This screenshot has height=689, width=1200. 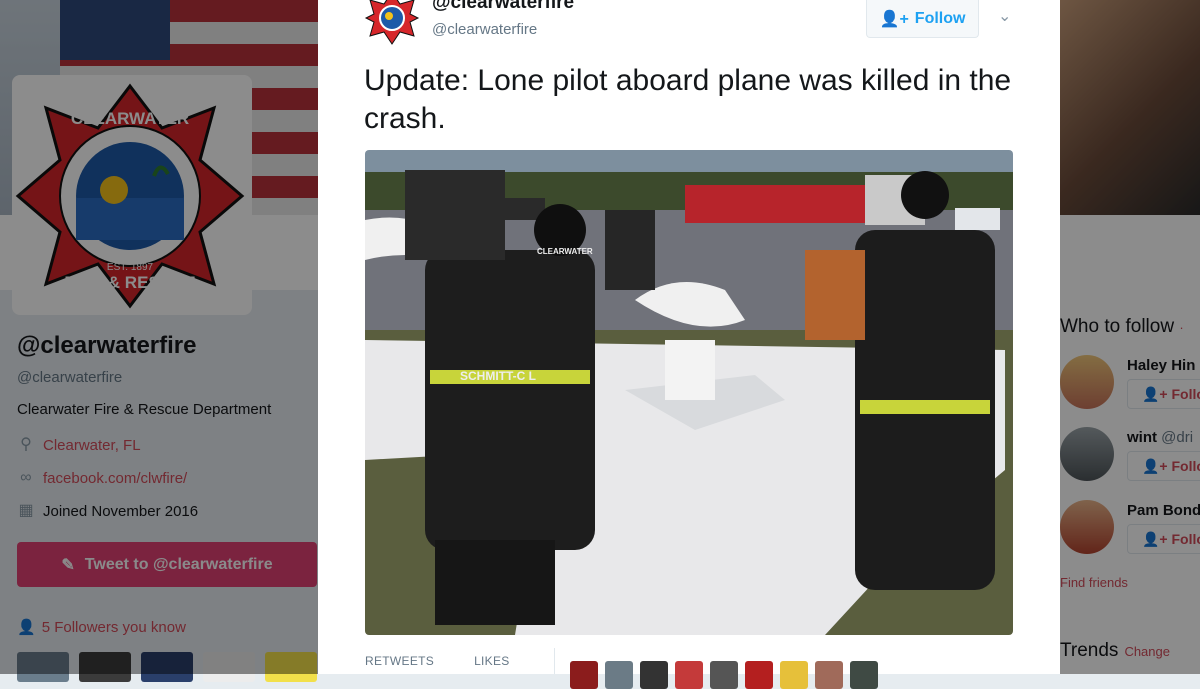 I want to click on chevron-down-icon: ⌄, so click(x=1004, y=16).